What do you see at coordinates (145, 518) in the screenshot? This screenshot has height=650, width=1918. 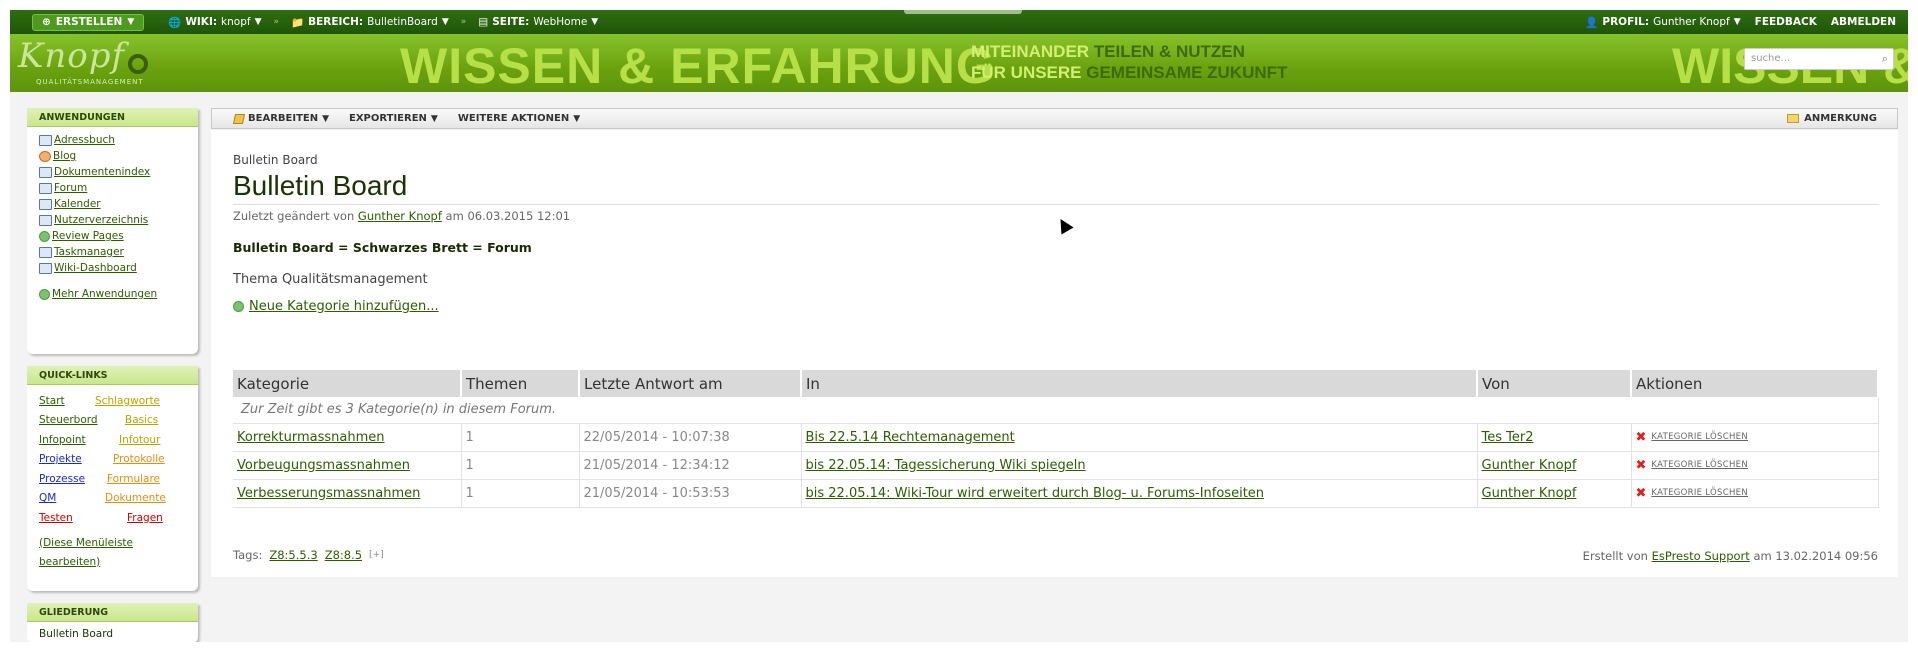 I see `quick-link-fragen: Fragen` at bounding box center [145, 518].